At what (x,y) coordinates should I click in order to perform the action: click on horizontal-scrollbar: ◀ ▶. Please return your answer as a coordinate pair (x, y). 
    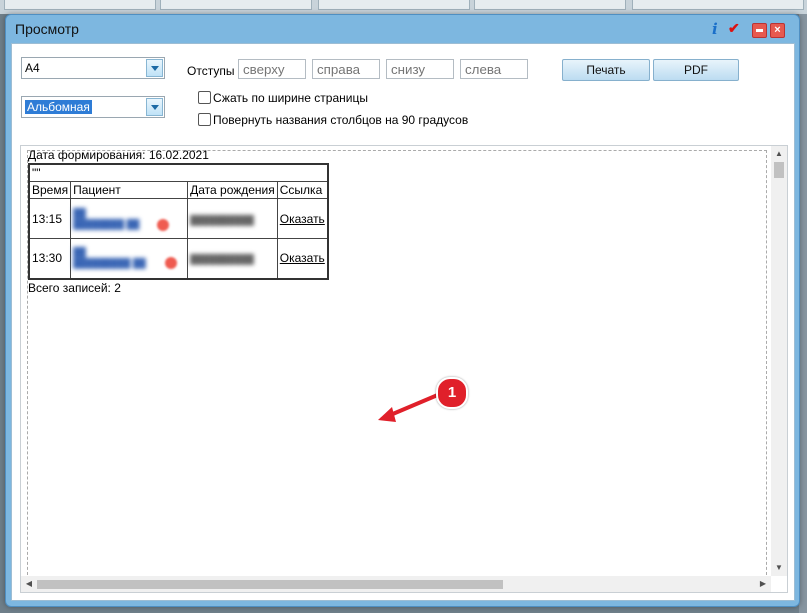
    Looking at the image, I should click on (396, 584).